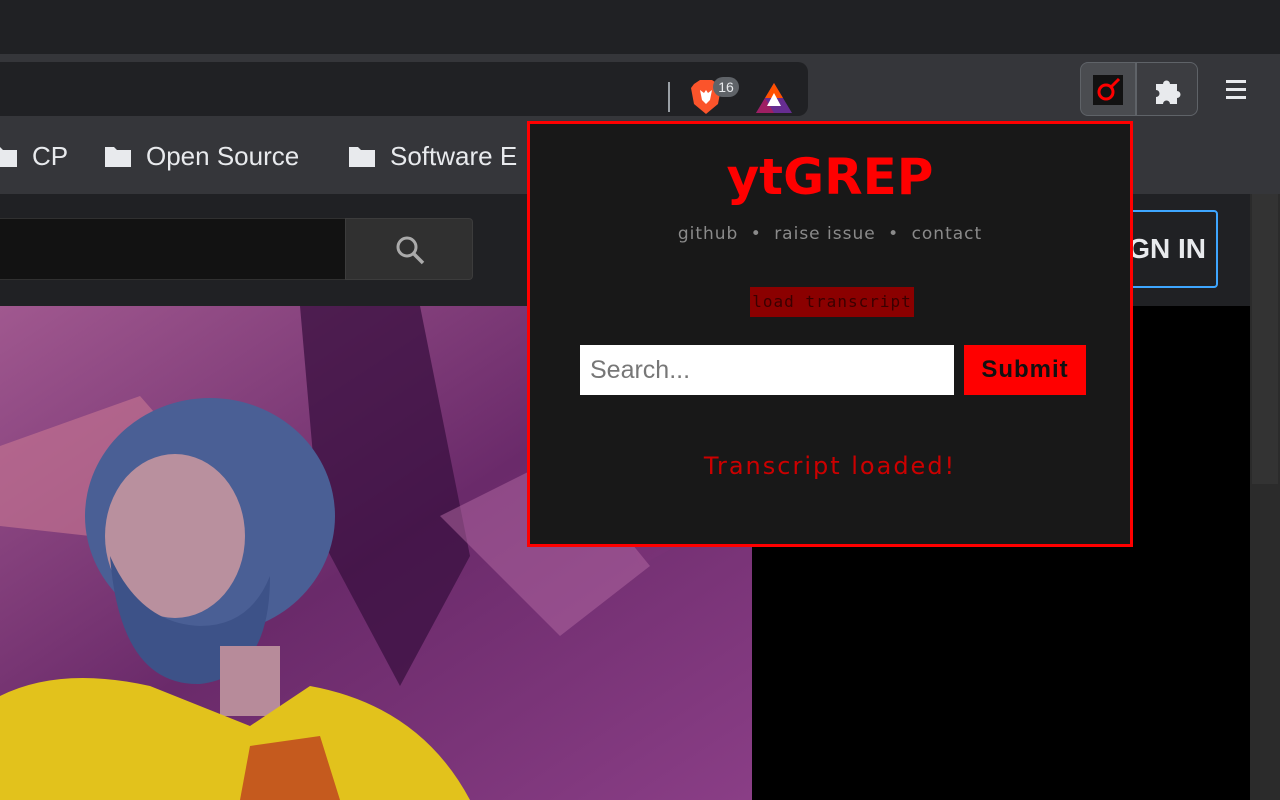  What do you see at coordinates (50, 155) in the screenshot?
I see `bookmark-label: CP` at bounding box center [50, 155].